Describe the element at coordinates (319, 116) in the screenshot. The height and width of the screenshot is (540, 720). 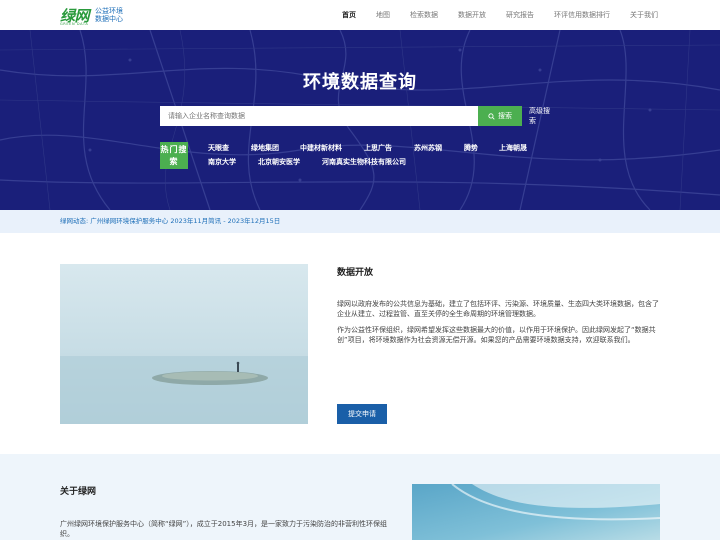
I see `search-input` at that location.